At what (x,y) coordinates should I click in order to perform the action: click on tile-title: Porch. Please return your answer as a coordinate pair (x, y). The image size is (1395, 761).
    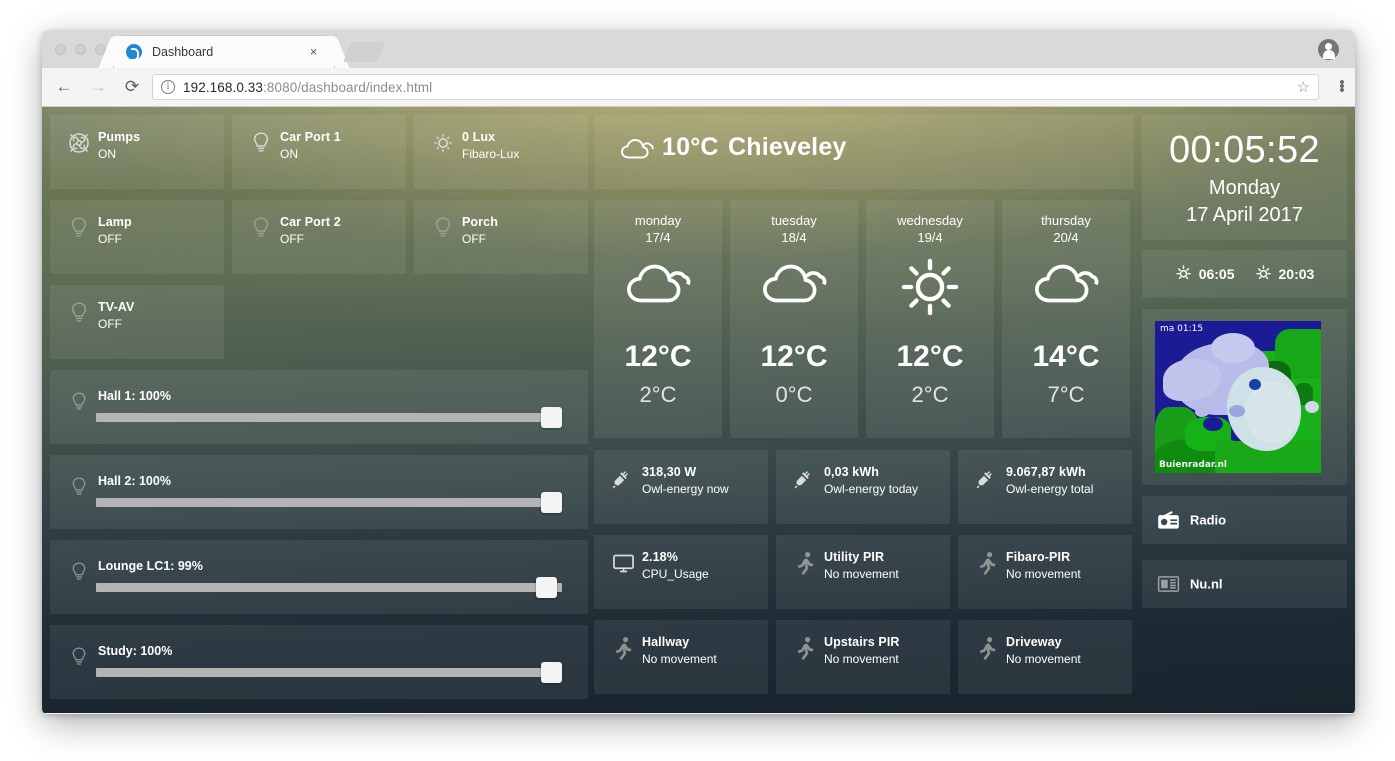
    Looking at the image, I should click on (480, 222).